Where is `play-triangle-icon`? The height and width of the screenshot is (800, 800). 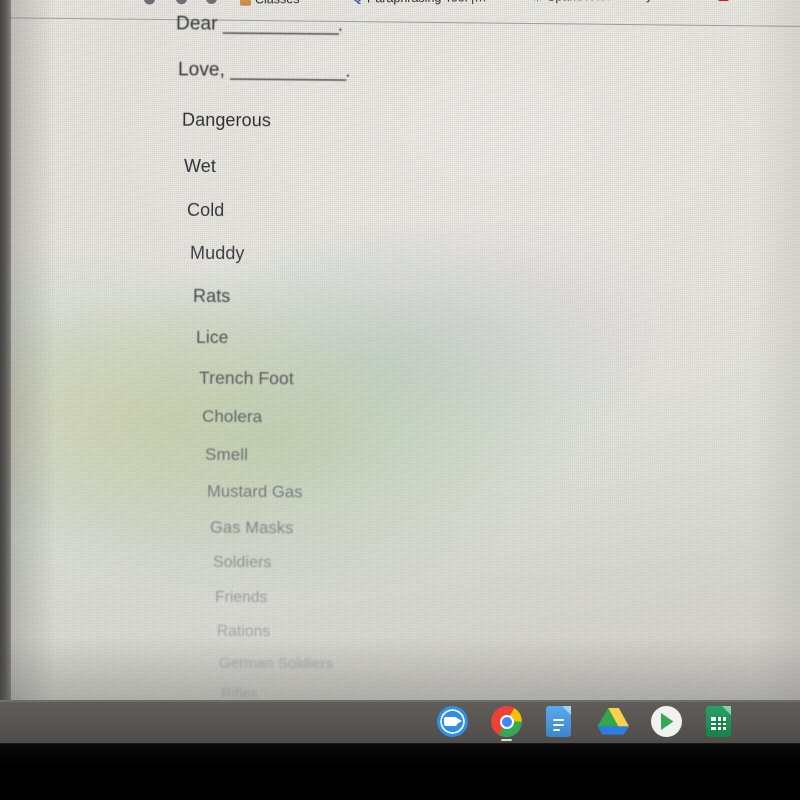 play-triangle-icon is located at coordinates (667, 721).